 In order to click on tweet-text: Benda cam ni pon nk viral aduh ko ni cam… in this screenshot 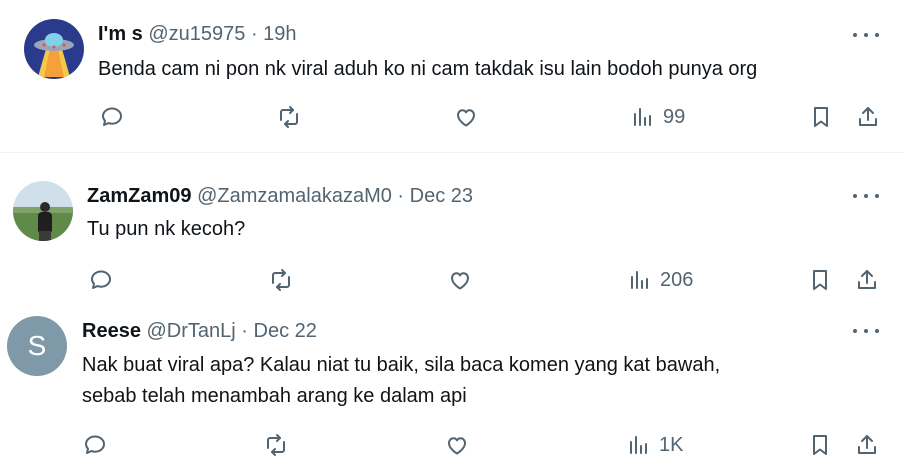, I will do `click(427, 69)`.